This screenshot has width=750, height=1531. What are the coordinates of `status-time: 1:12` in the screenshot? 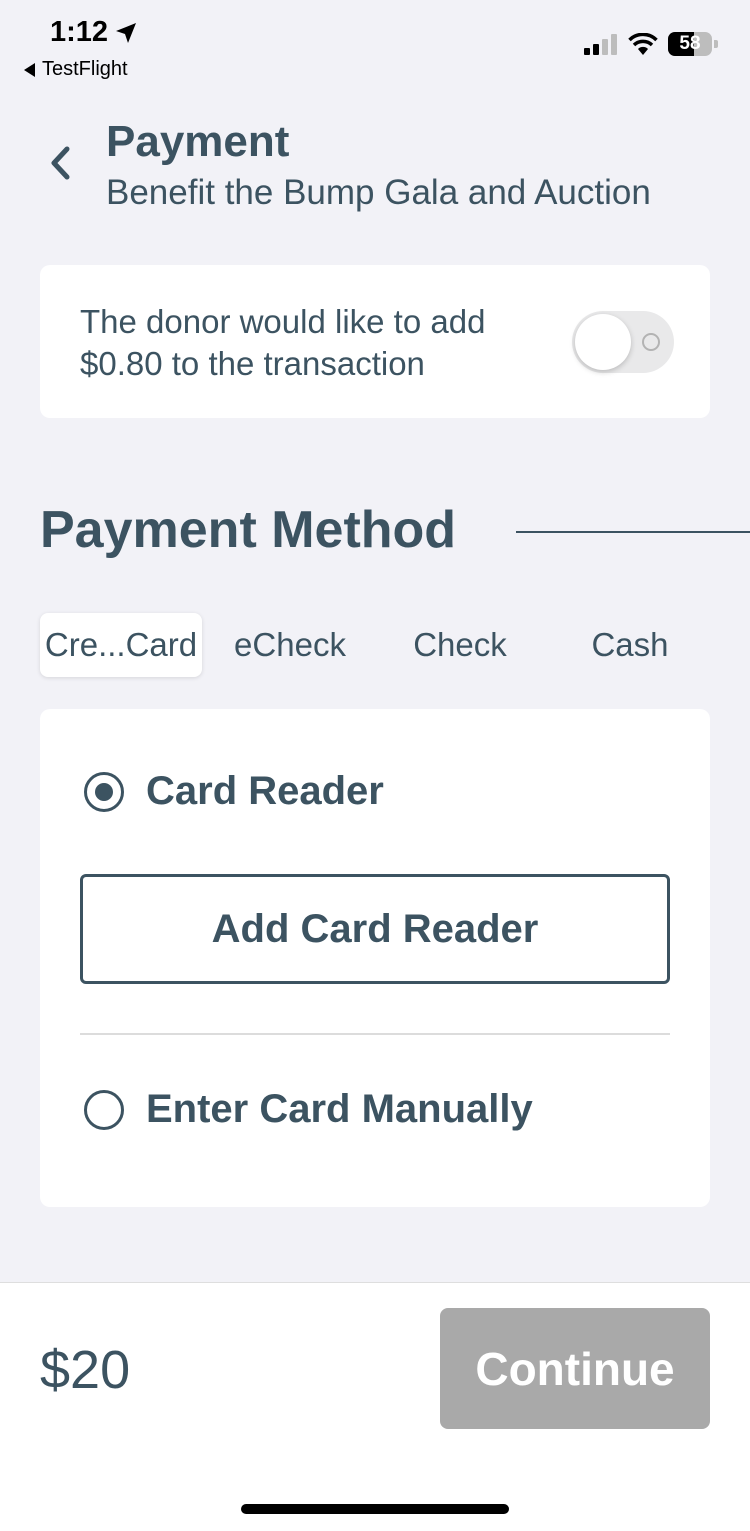 It's located at (94, 32).